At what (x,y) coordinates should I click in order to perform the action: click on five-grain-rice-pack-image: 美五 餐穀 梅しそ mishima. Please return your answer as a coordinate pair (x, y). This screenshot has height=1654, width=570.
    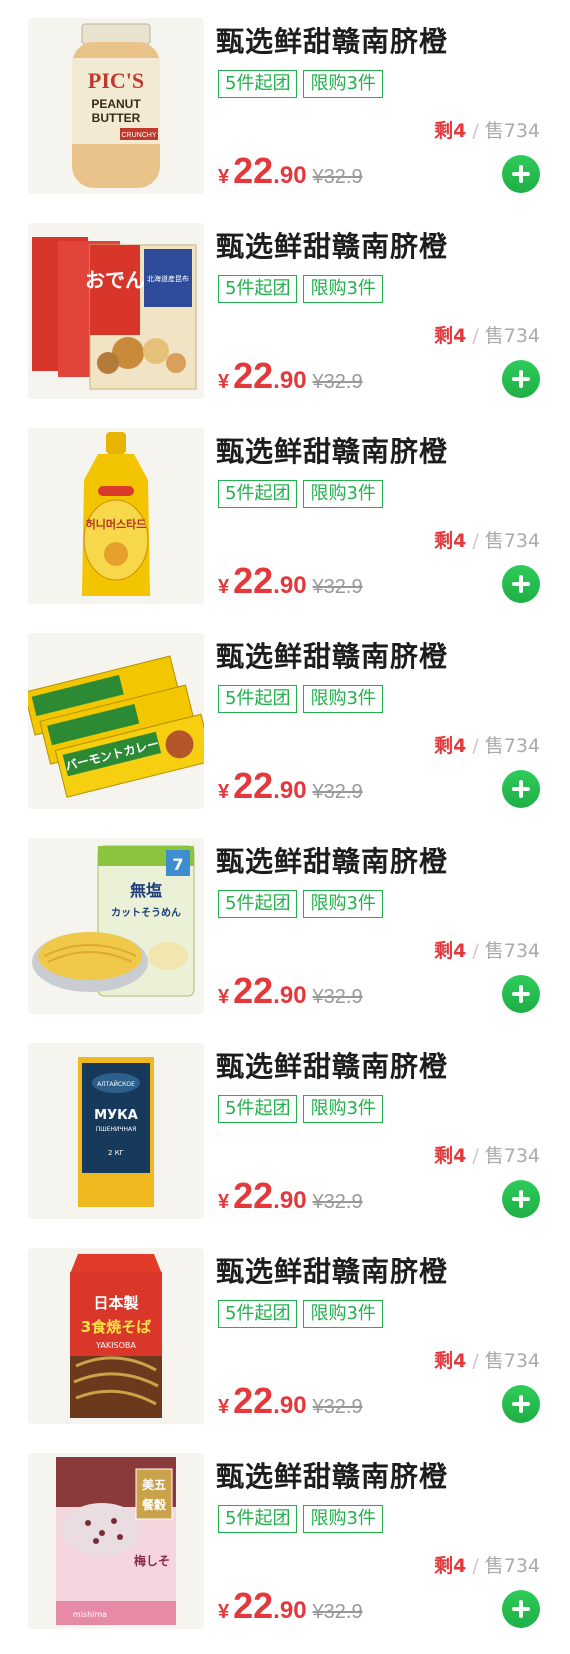
    Looking at the image, I should click on (116, 1541).